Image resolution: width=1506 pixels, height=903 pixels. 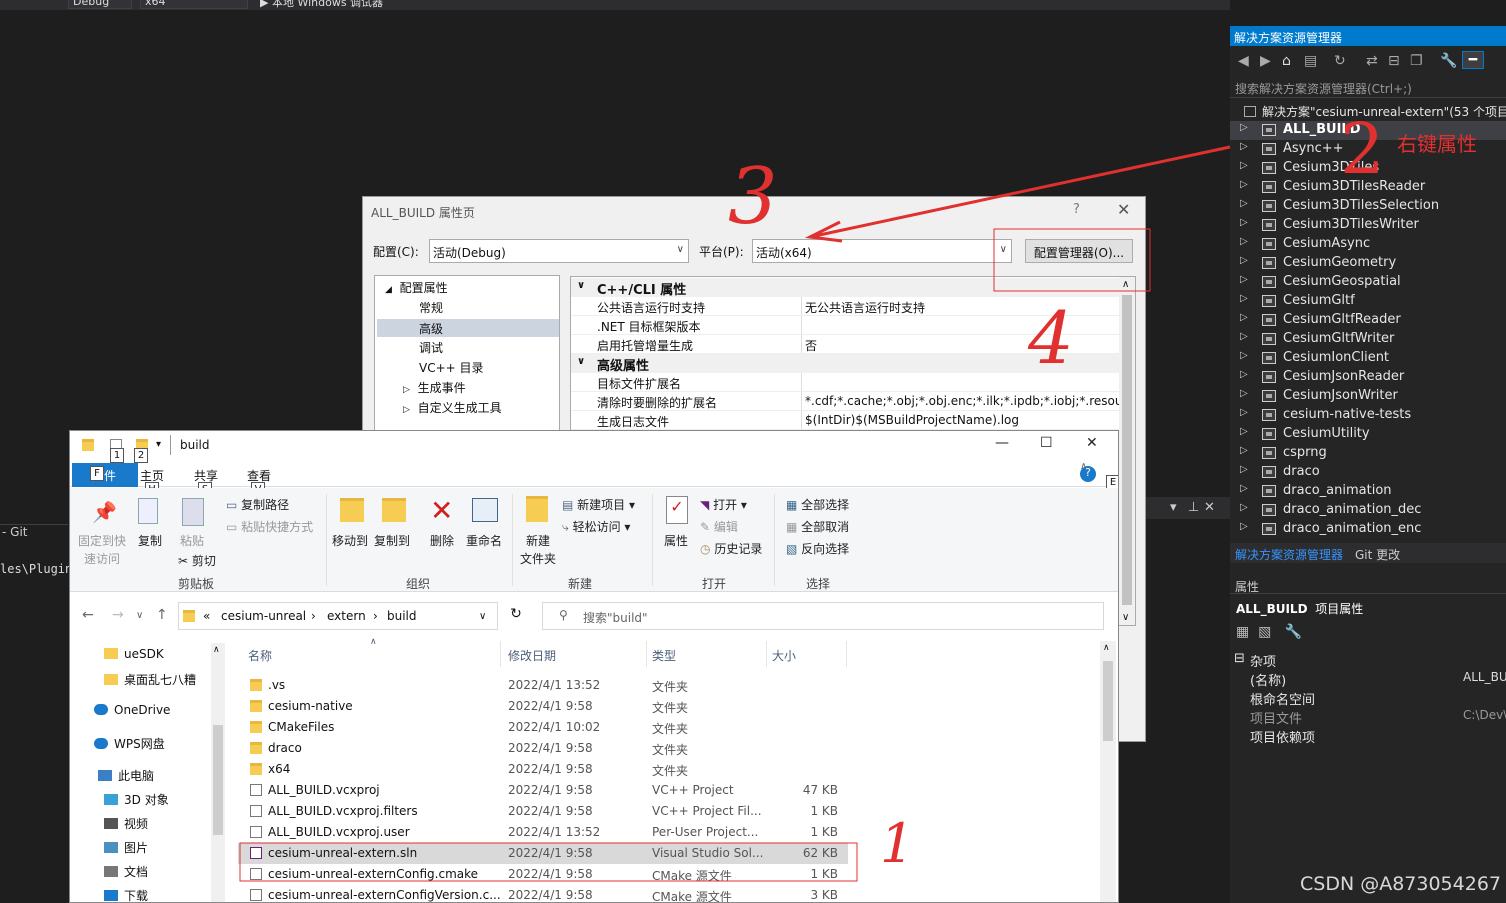 I want to click on annotation-box-sln-file, so click(x=548, y=862).